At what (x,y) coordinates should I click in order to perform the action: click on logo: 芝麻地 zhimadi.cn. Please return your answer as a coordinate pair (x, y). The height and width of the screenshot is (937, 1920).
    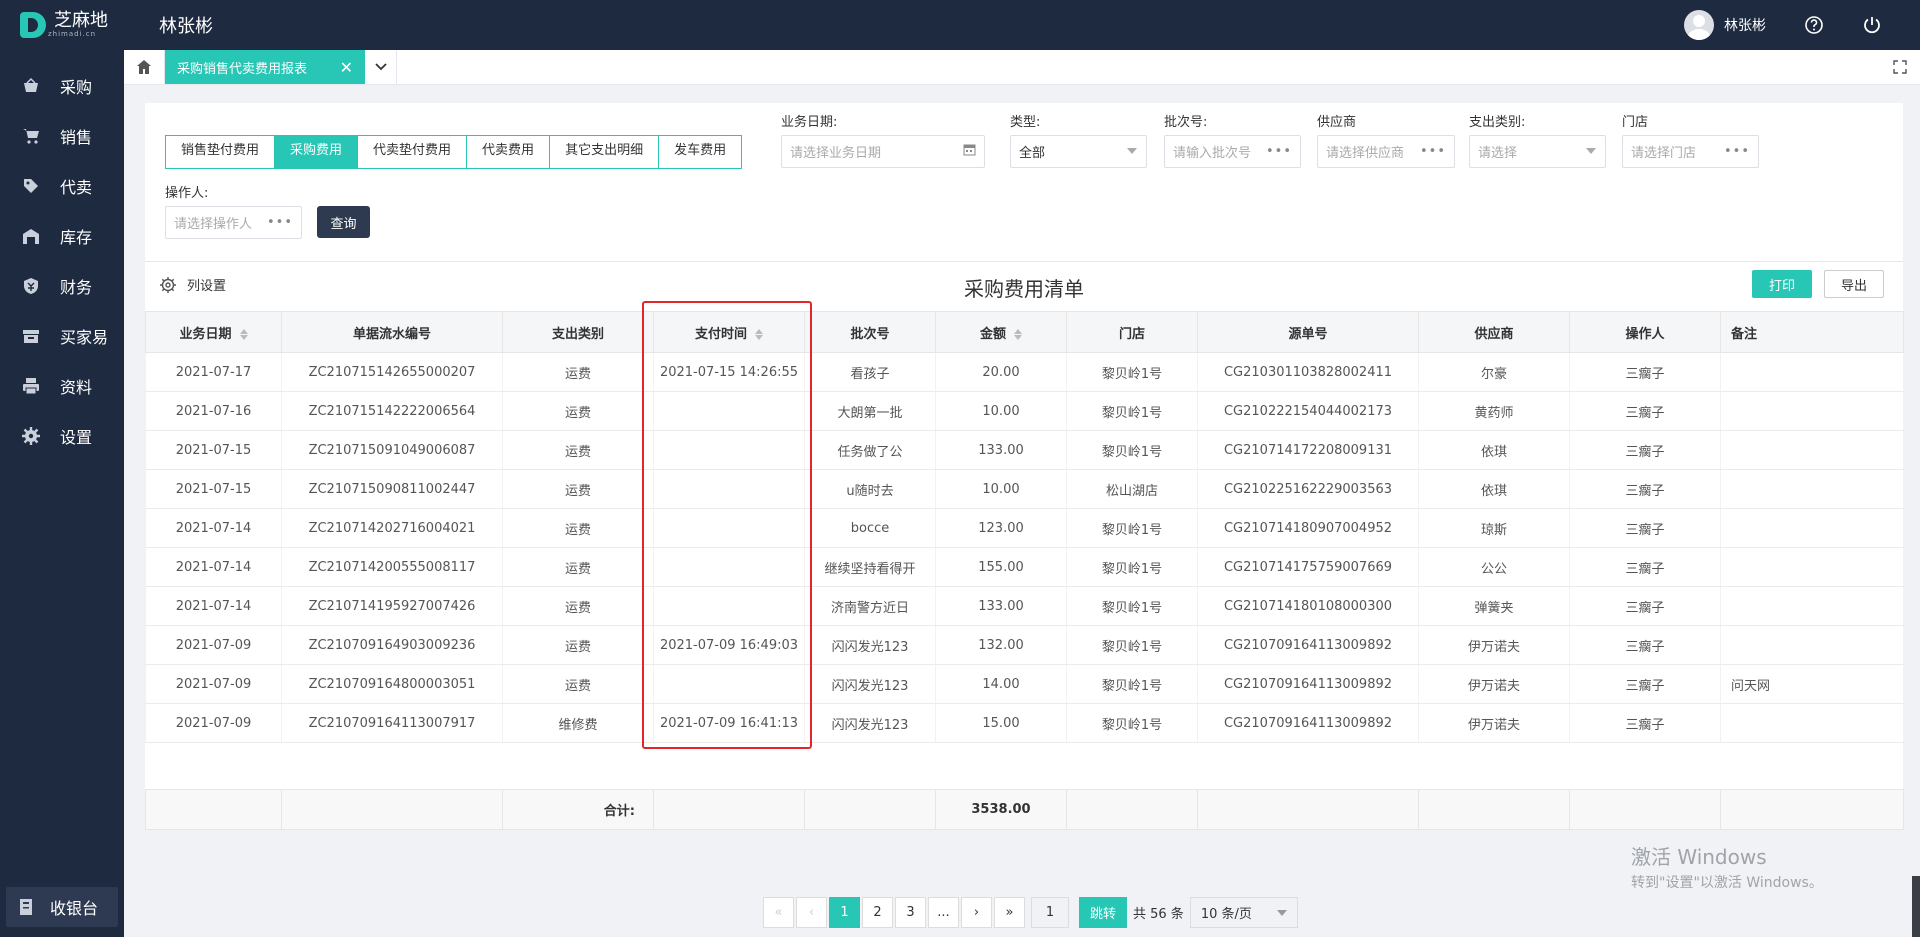
    Looking at the image, I should click on (62, 25).